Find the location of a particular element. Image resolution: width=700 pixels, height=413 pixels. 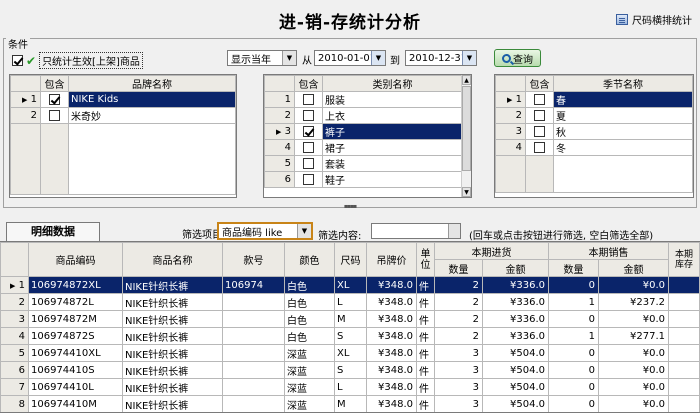

table-row: 3 秋 is located at coordinates (594, 131).